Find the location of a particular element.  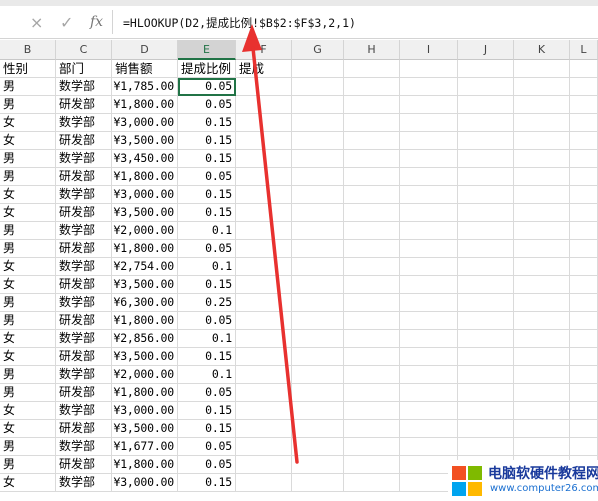

header-cell-commission: 提成 is located at coordinates (264, 69).